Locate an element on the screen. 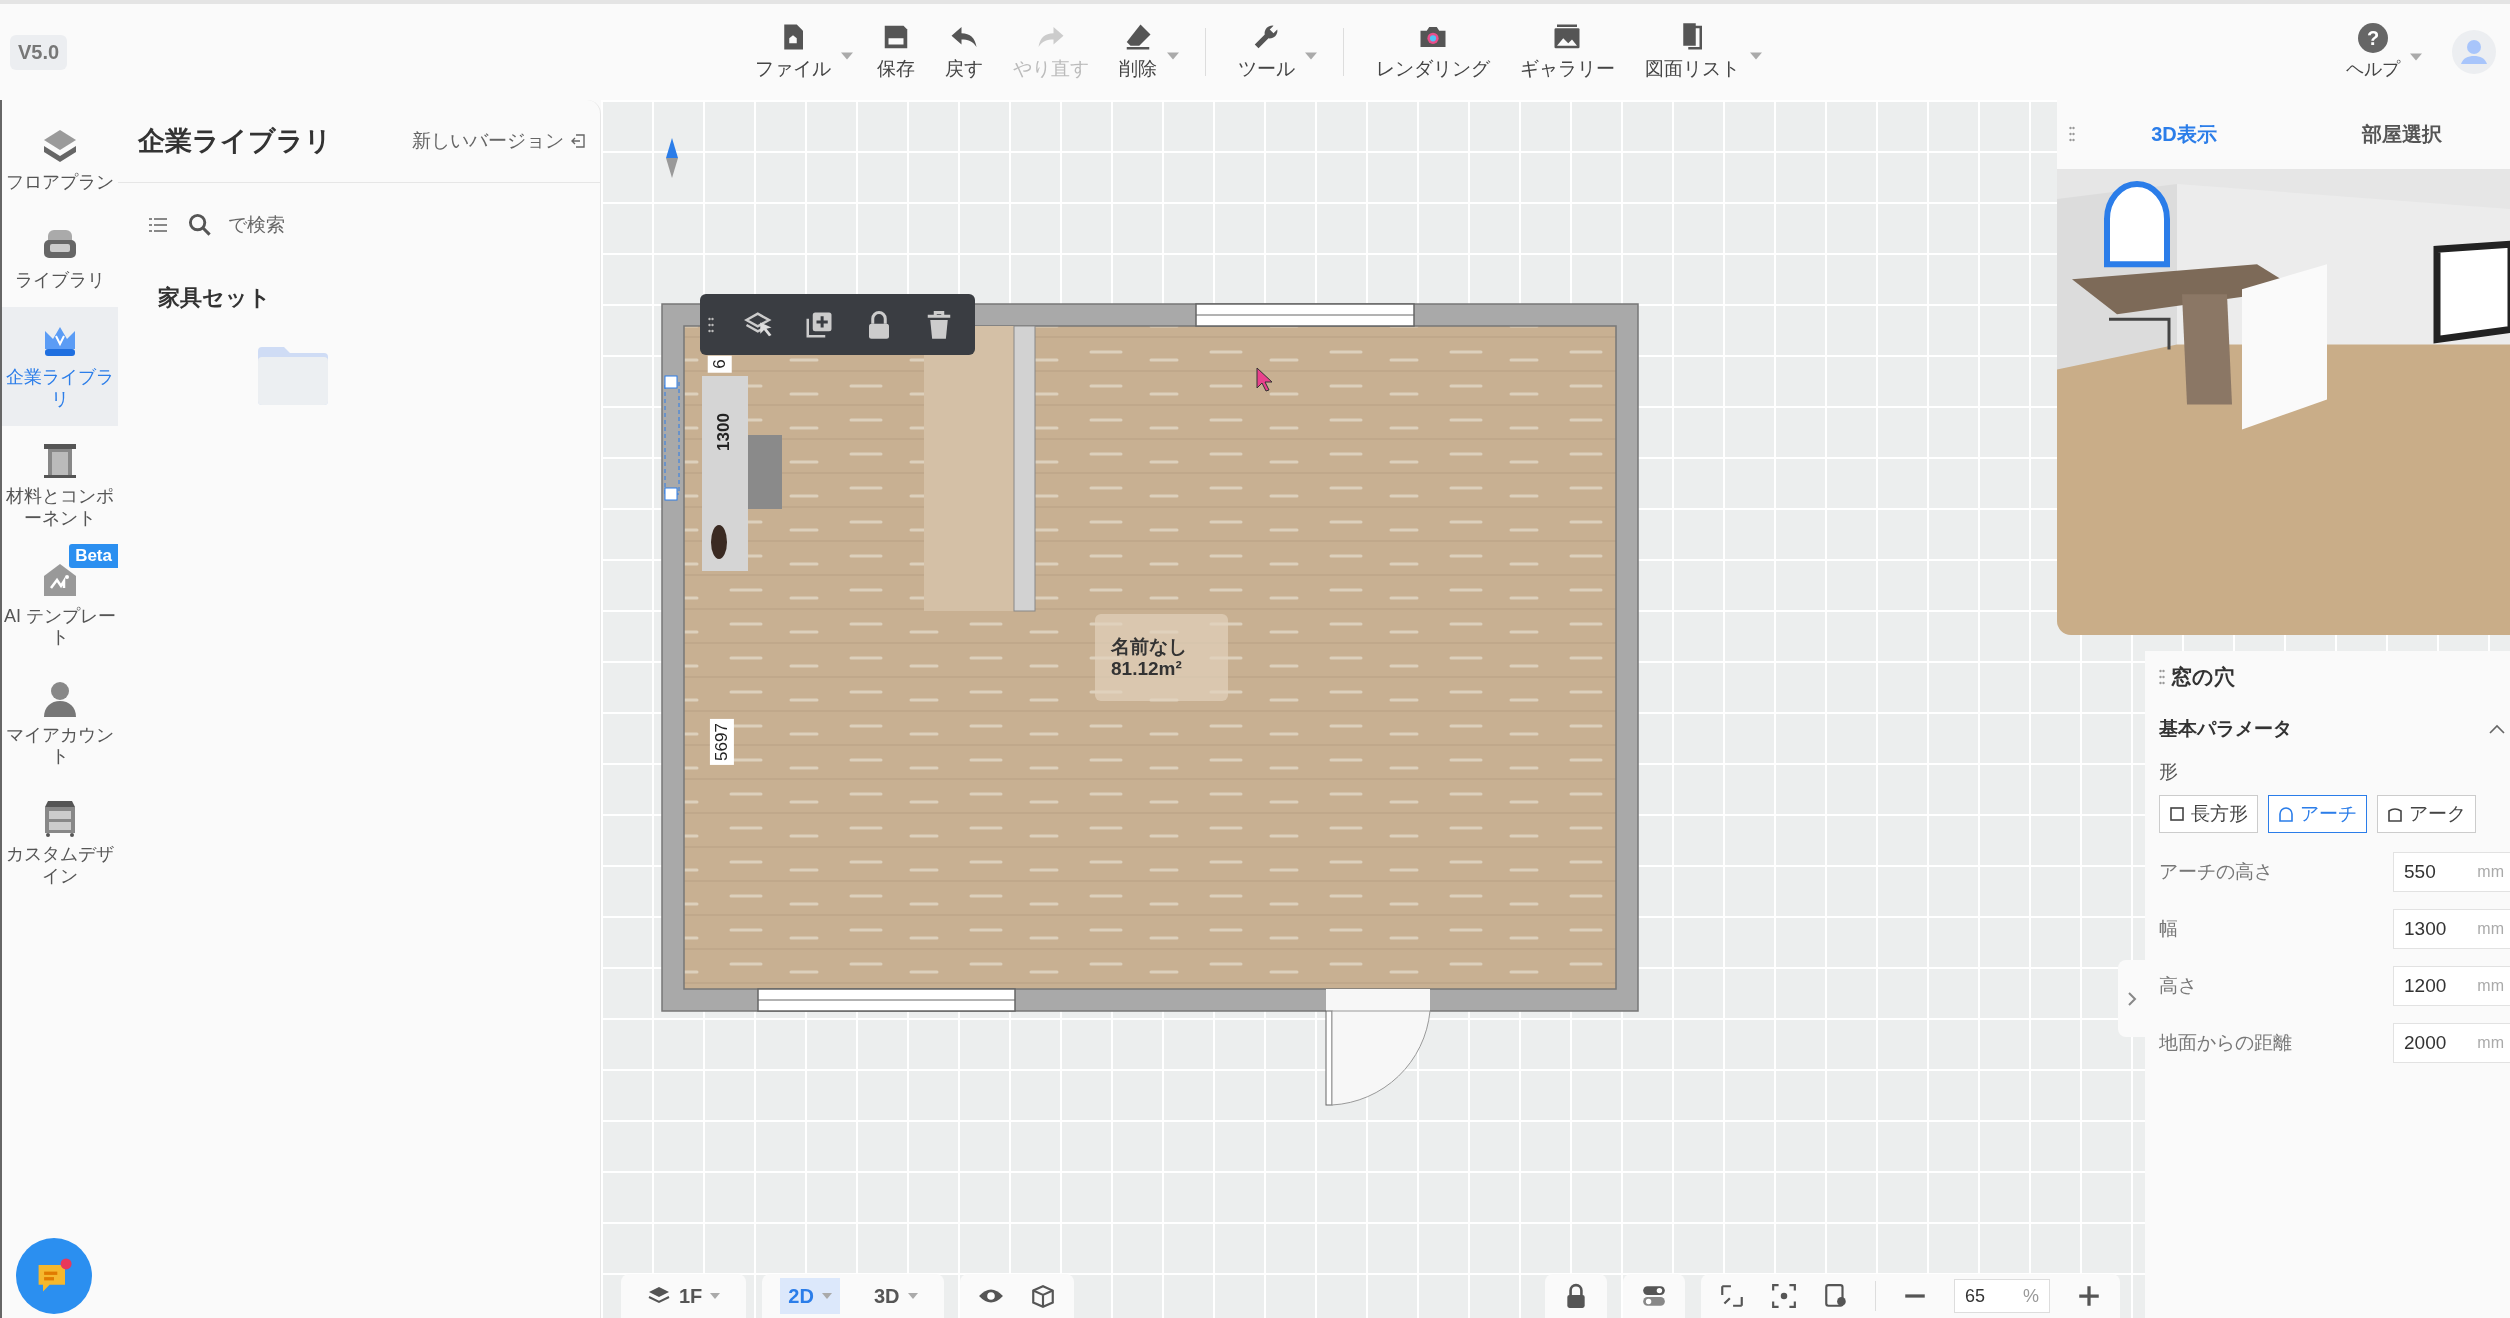 This screenshot has width=2510, height=1318. toolbar-button: ギャラリー is located at coordinates (1567, 52).